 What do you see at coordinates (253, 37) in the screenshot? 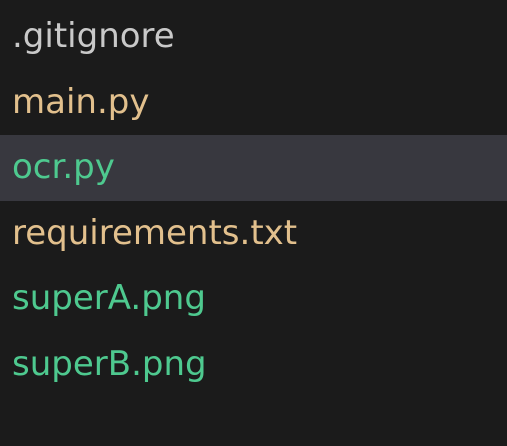
I see `file-item-gitignore: .gitignore` at bounding box center [253, 37].